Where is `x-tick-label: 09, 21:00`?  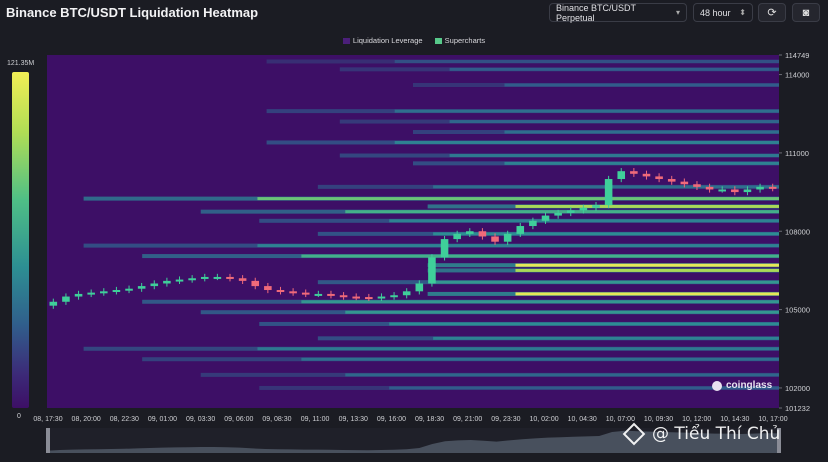 x-tick-label: 09, 21:00 is located at coordinates (467, 419).